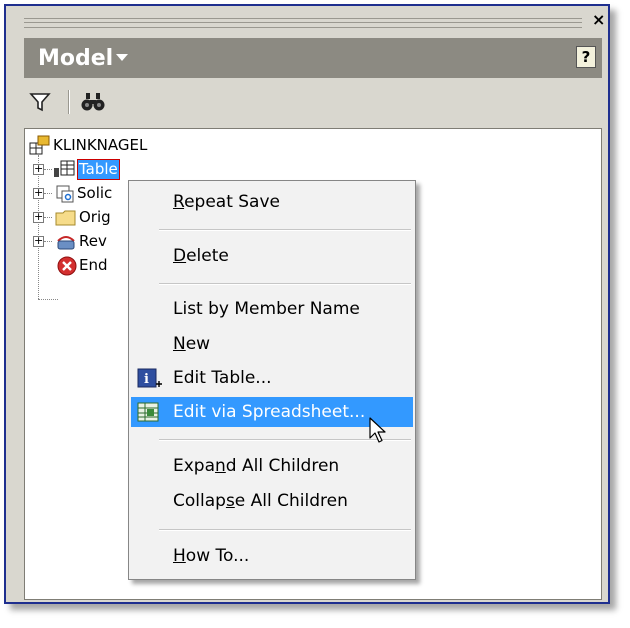 Image resolution: width=630 pixels, height=628 pixels. Describe the element at coordinates (150, 384) in the screenshot. I see `edit-table-icon: i` at that location.